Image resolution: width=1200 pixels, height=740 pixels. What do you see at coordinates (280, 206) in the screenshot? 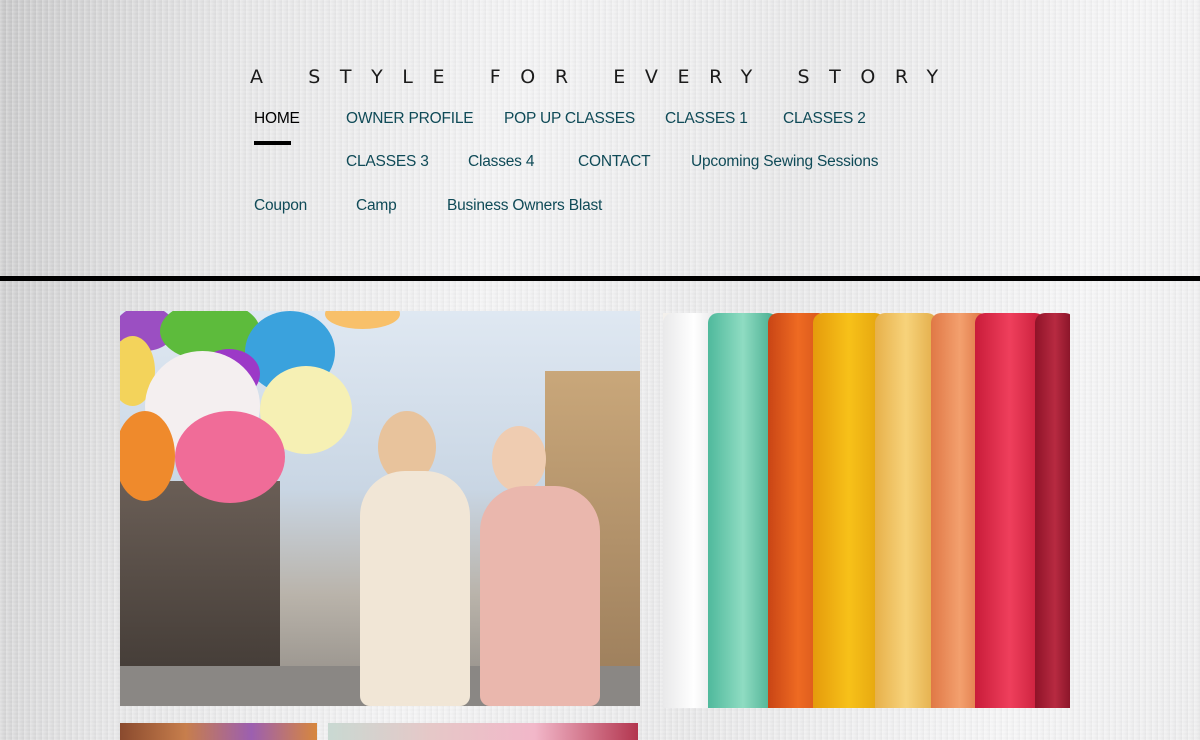
I see `nav-item-coupon: Coupon` at bounding box center [280, 206].